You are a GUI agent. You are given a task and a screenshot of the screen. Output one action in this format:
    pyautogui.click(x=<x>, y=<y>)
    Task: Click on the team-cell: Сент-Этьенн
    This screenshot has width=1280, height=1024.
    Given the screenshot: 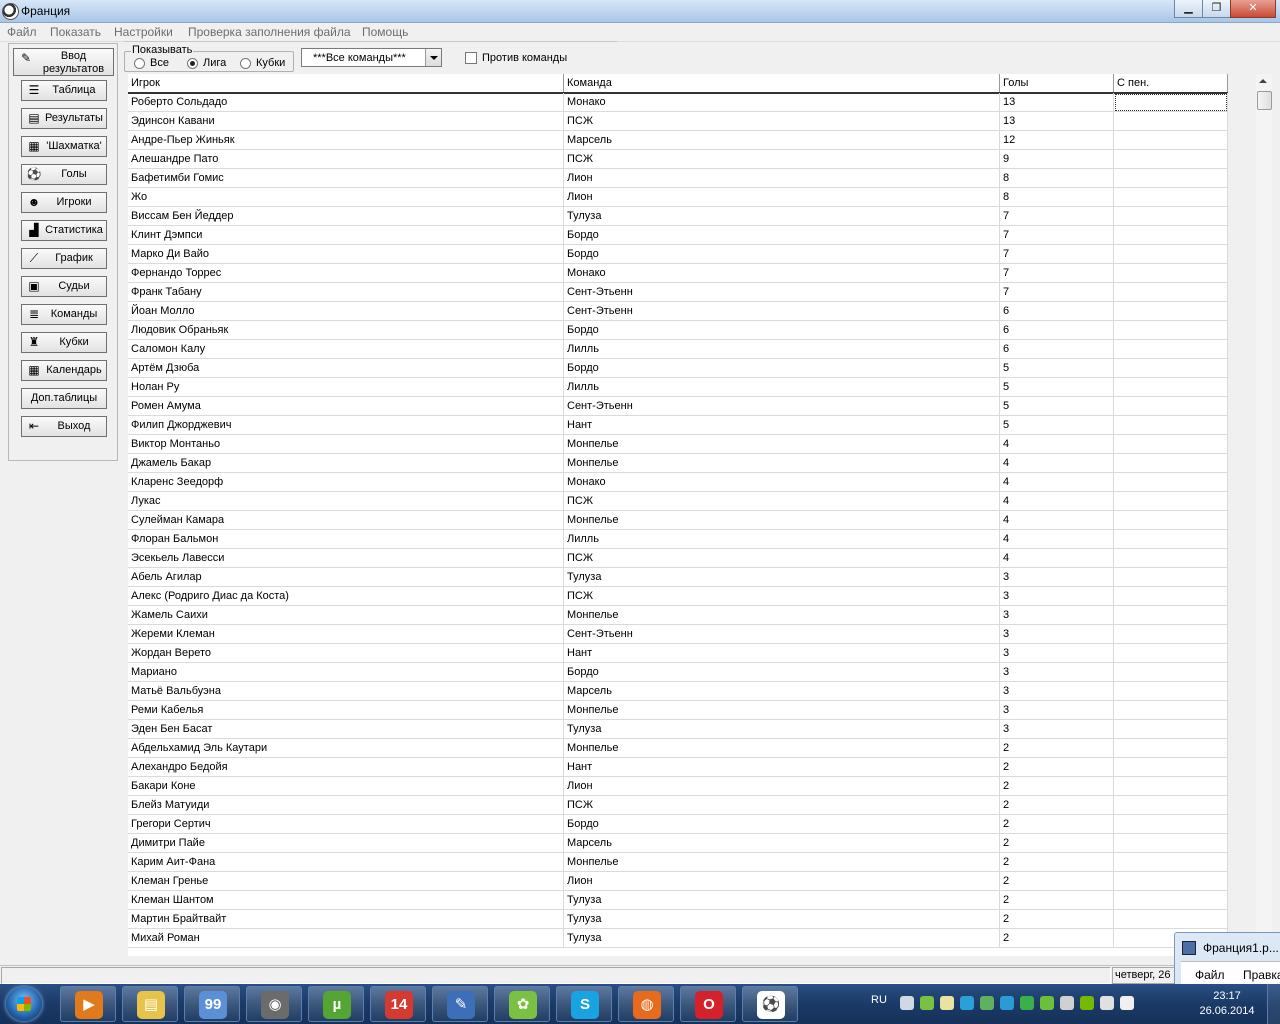 What is the action you would take?
    pyautogui.click(x=782, y=406)
    